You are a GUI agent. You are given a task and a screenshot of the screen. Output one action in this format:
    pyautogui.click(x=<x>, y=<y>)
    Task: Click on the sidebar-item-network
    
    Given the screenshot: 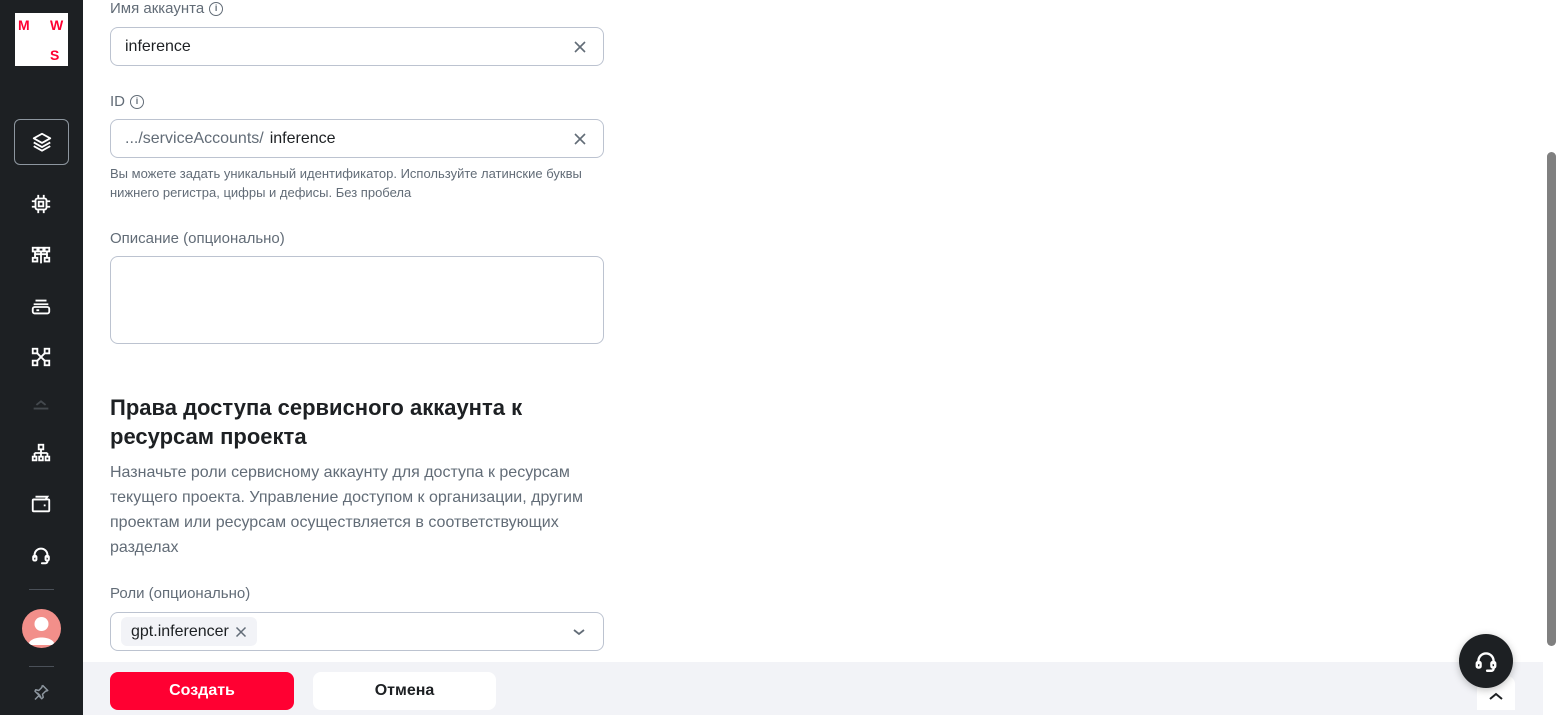 What is the action you would take?
    pyautogui.click(x=41, y=256)
    